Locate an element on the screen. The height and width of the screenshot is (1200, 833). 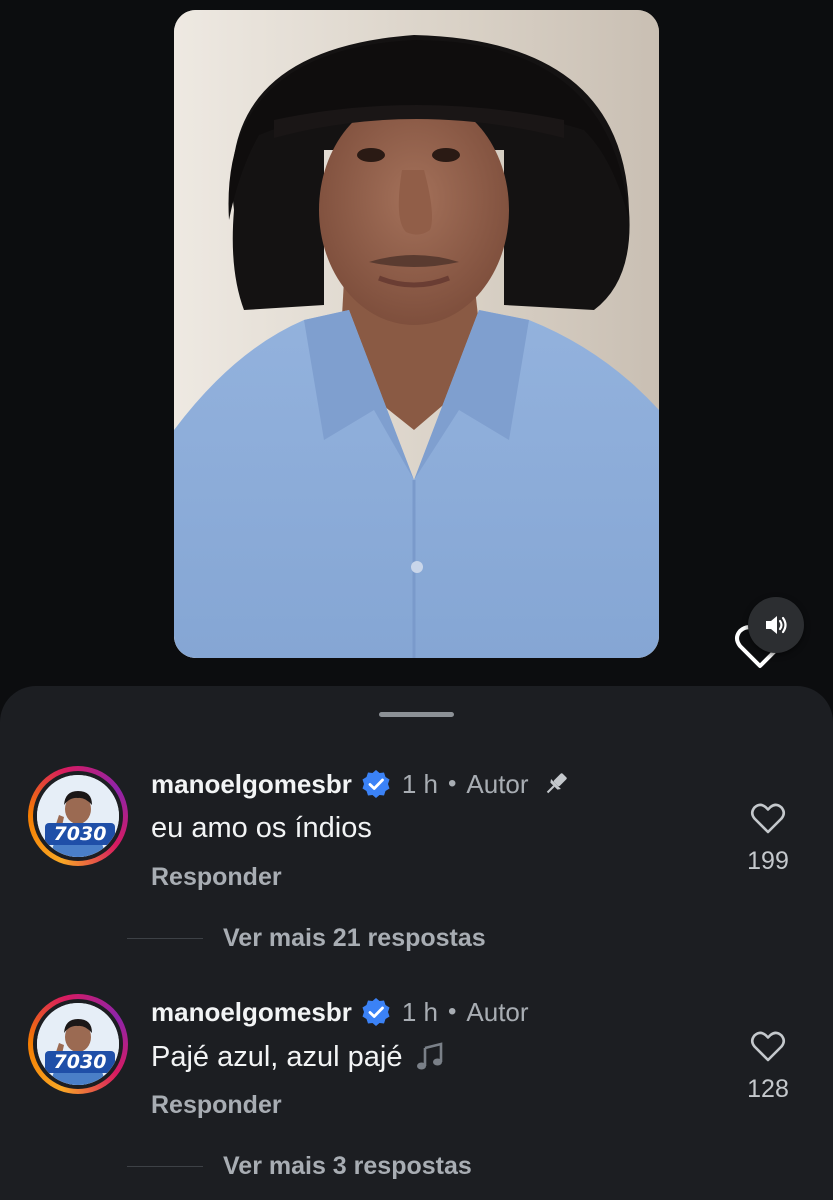
comment-text: eu amo os índios is located at coordinates (261, 828).